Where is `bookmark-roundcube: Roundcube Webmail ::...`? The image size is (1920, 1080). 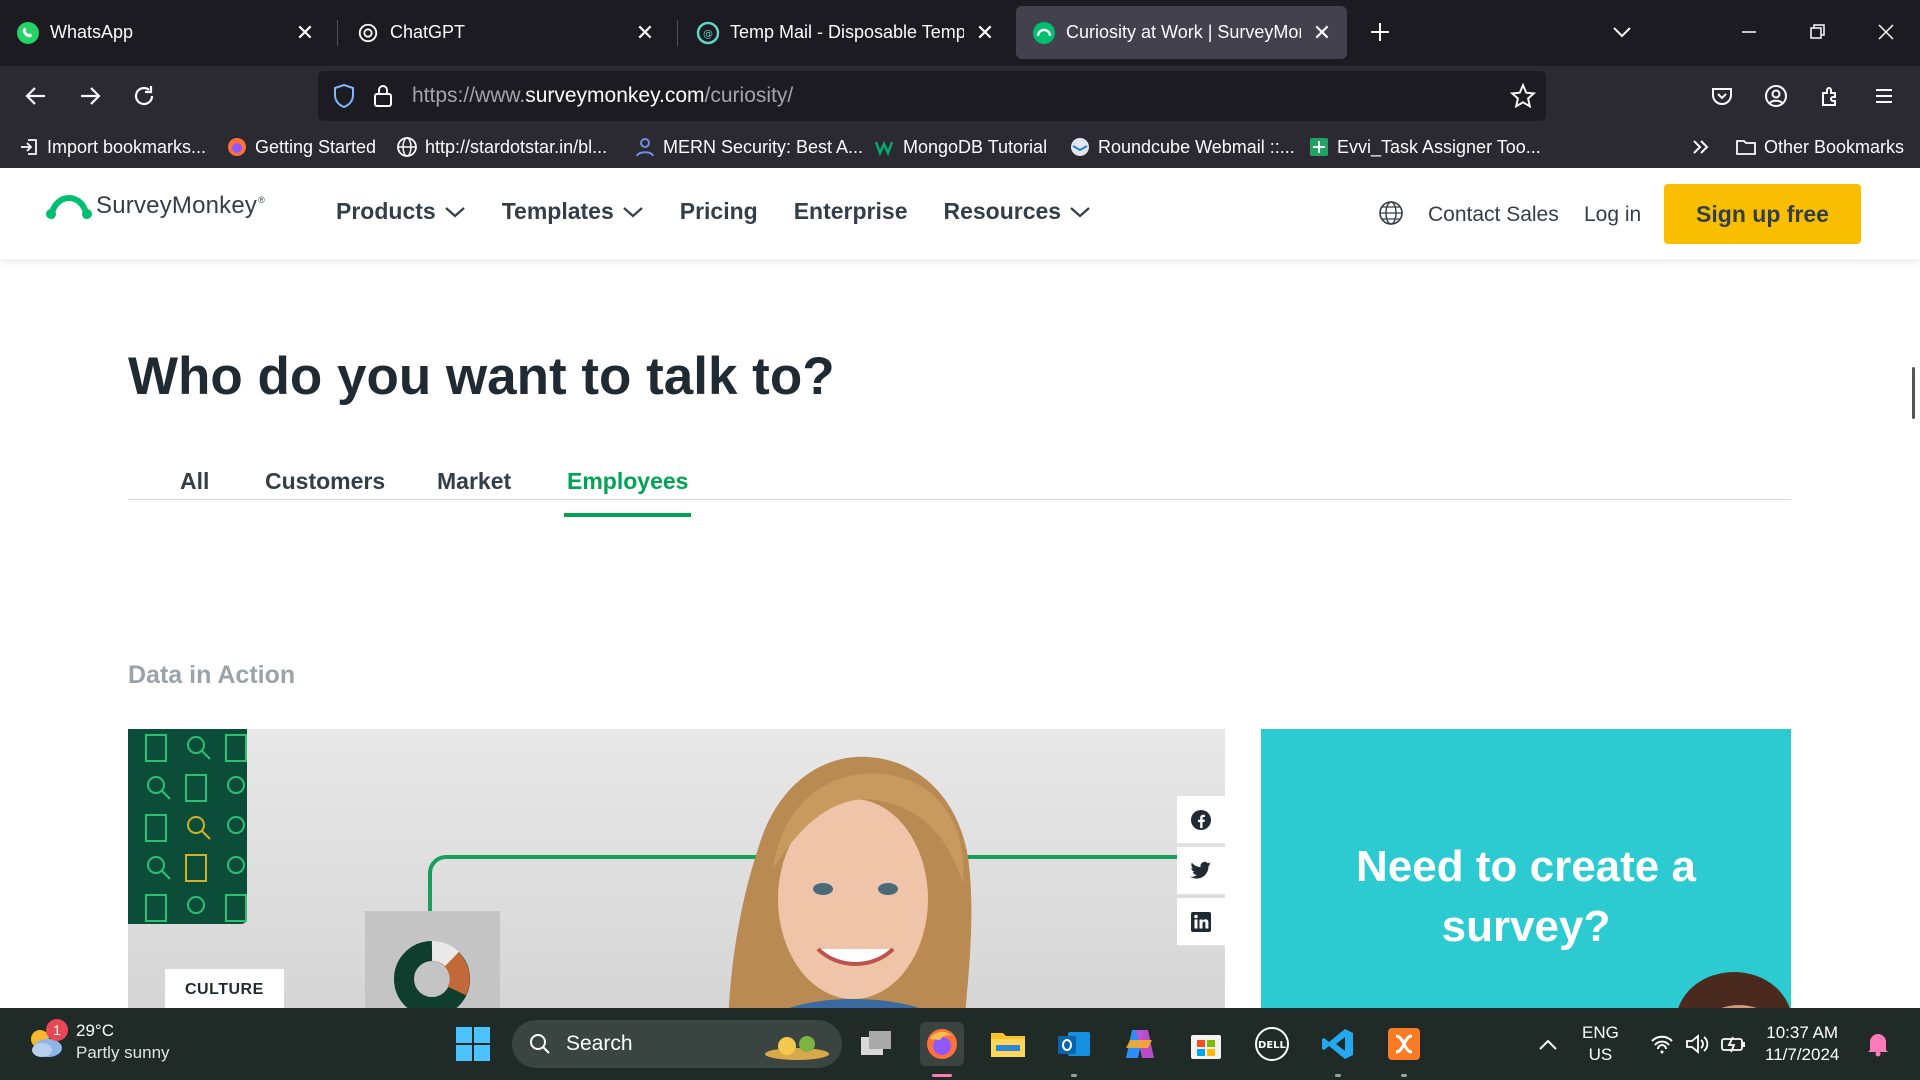
bookmark-roundcube: Roundcube Webmail ::... is located at coordinates (1182, 147).